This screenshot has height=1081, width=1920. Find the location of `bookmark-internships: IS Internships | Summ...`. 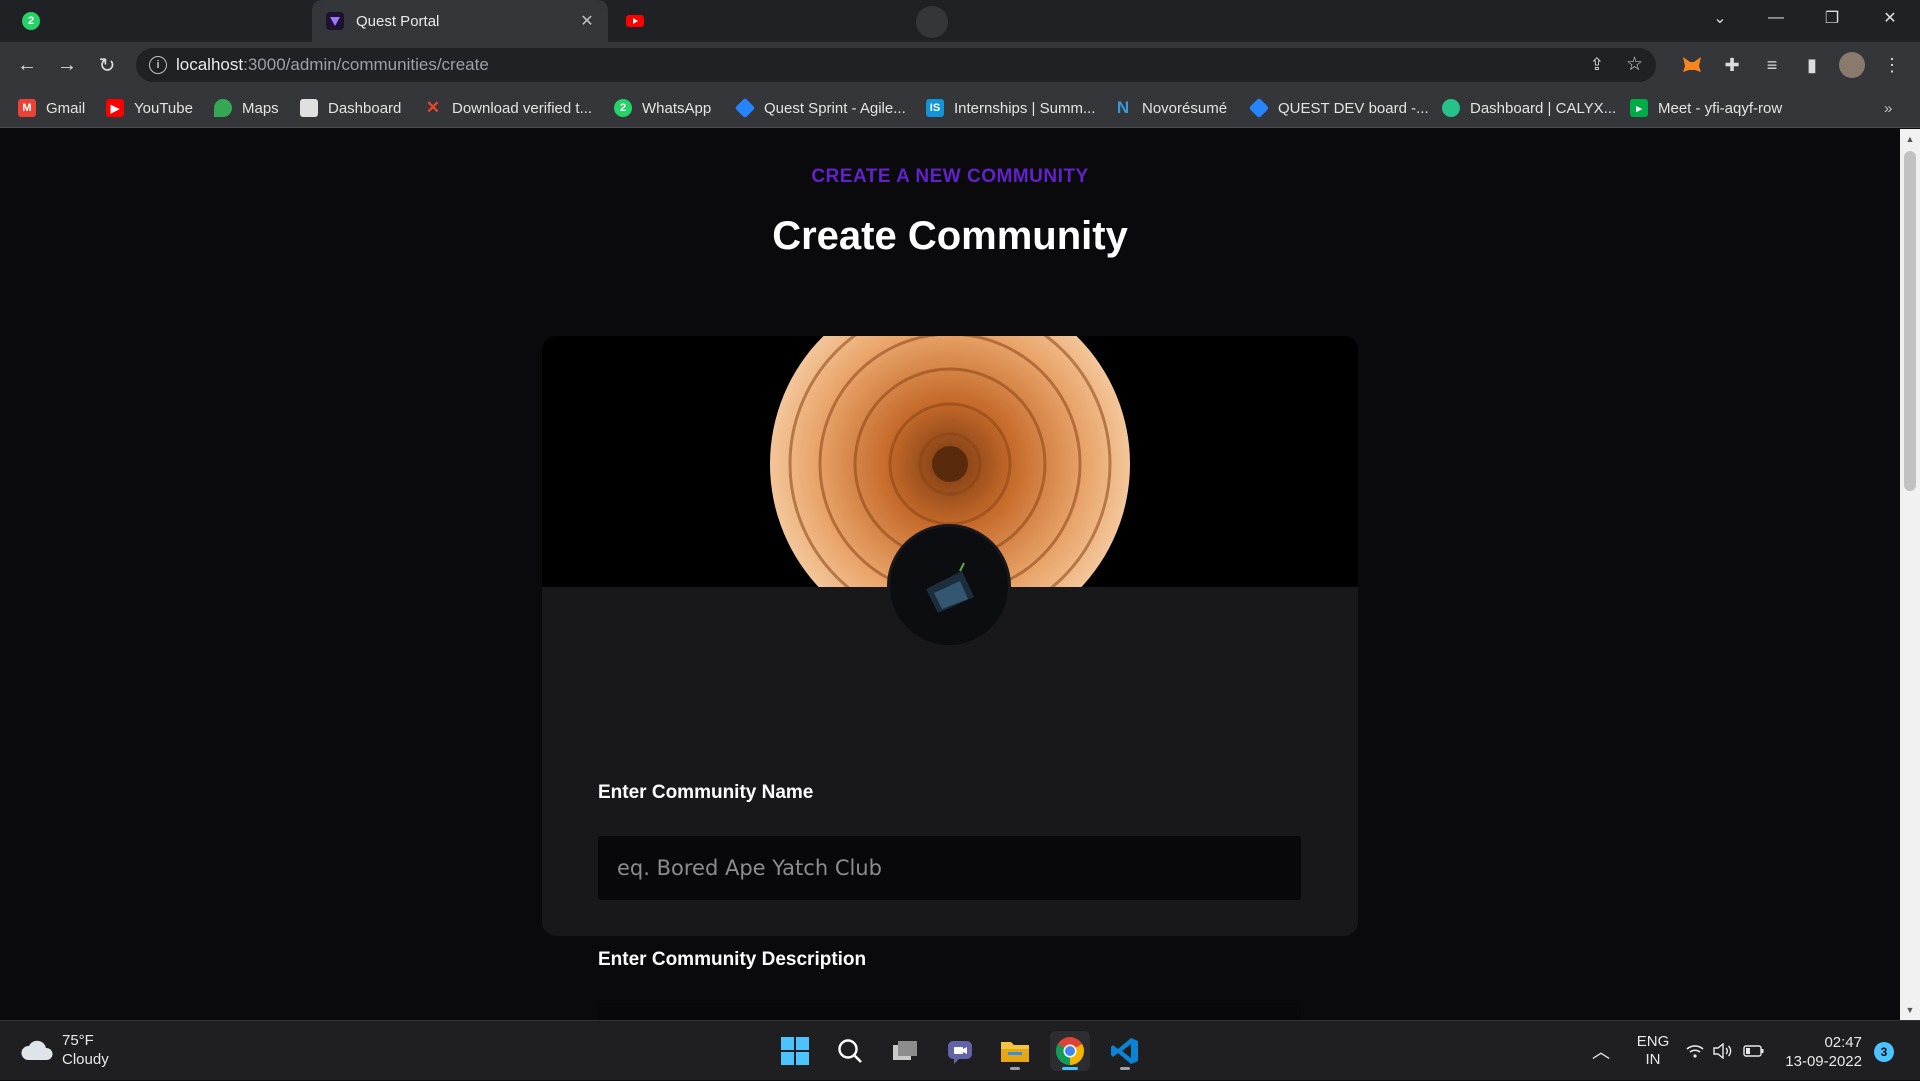

bookmark-internships: IS Internships | Summ... is located at coordinates (1010, 108).